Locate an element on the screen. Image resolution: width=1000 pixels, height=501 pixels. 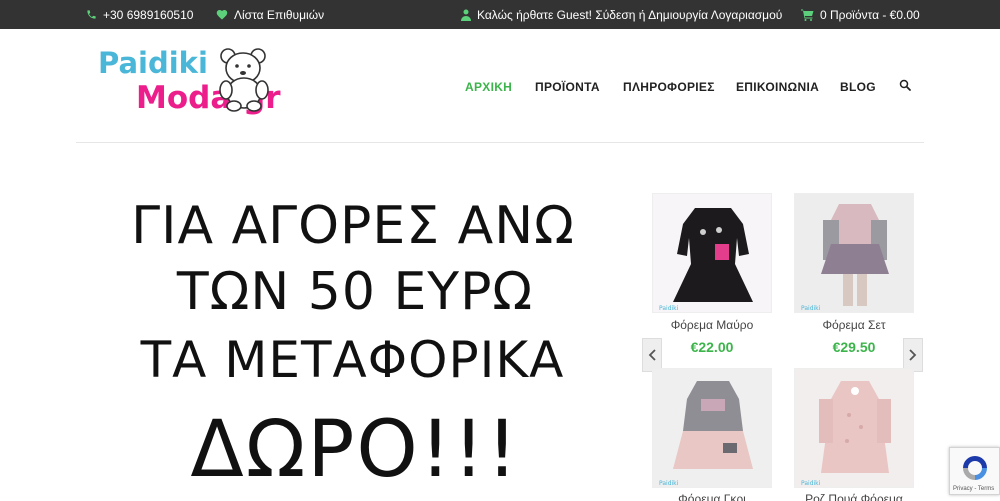
nav-blog: BLOG is located at coordinates (858, 87).